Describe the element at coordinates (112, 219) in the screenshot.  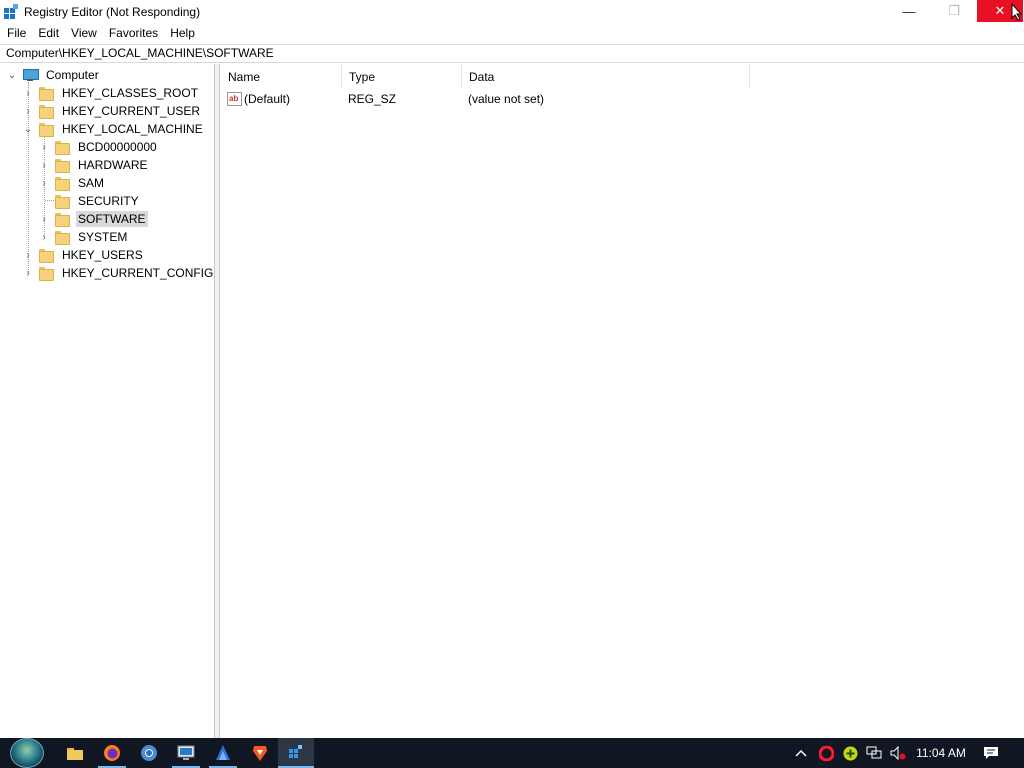
I see `tree-item-label: SOFTWARE` at that location.